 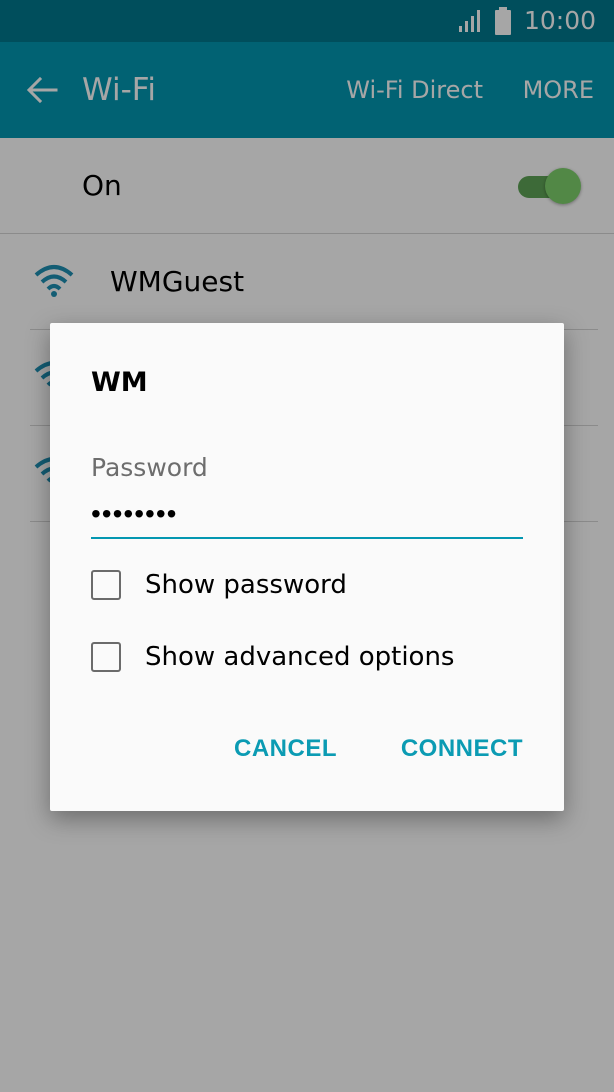 I want to click on password-label: Password, so click(x=149, y=467).